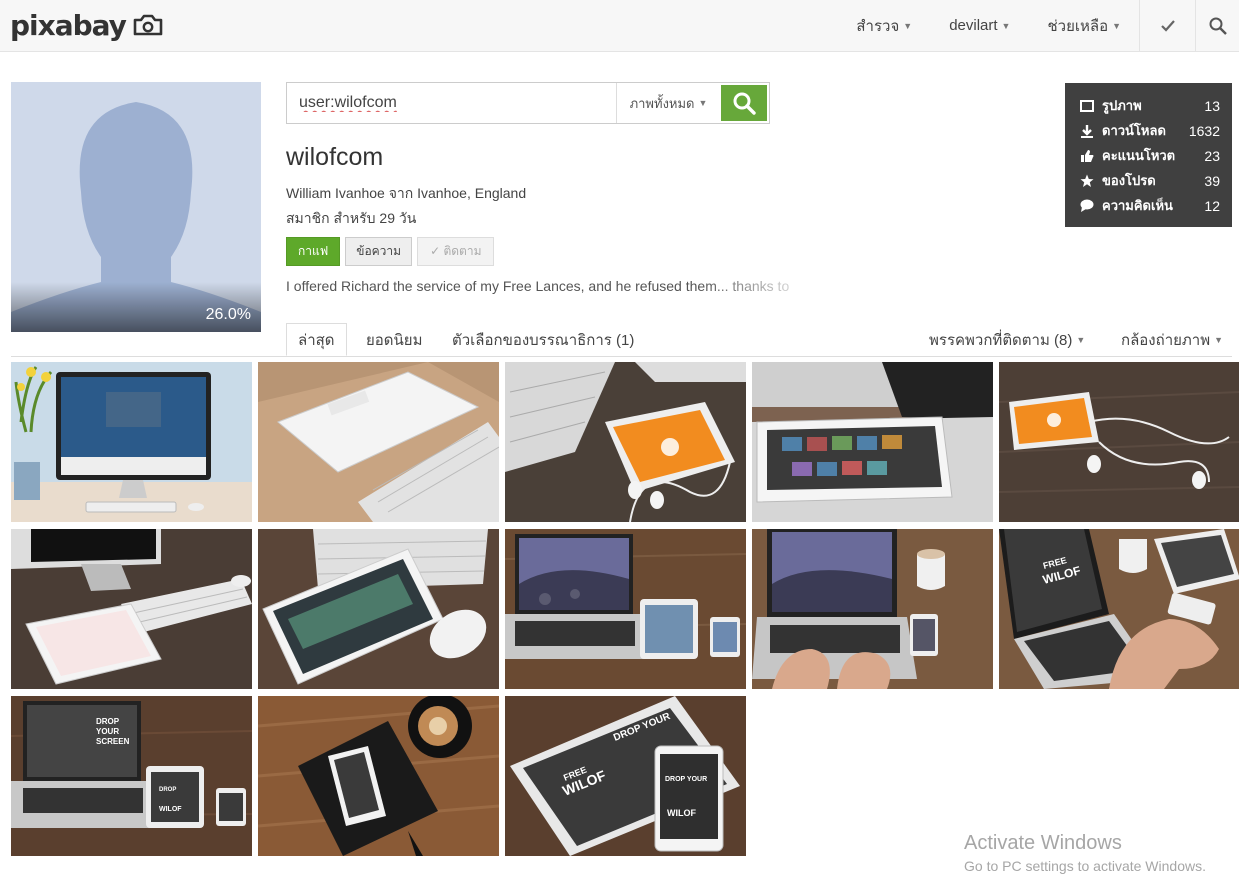 The width and height of the screenshot is (1239, 879). I want to click on svg-text: YOUR, so click(107, 731).